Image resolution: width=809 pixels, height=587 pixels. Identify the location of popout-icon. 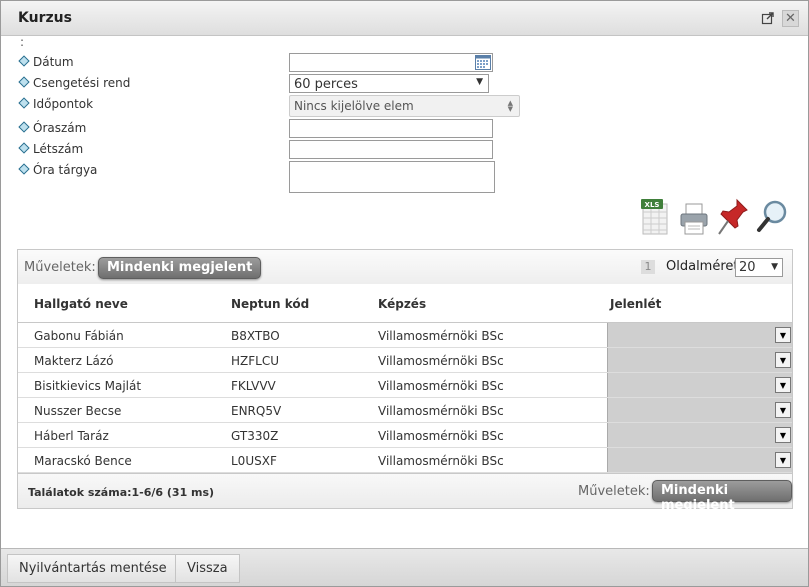
(768, 18).